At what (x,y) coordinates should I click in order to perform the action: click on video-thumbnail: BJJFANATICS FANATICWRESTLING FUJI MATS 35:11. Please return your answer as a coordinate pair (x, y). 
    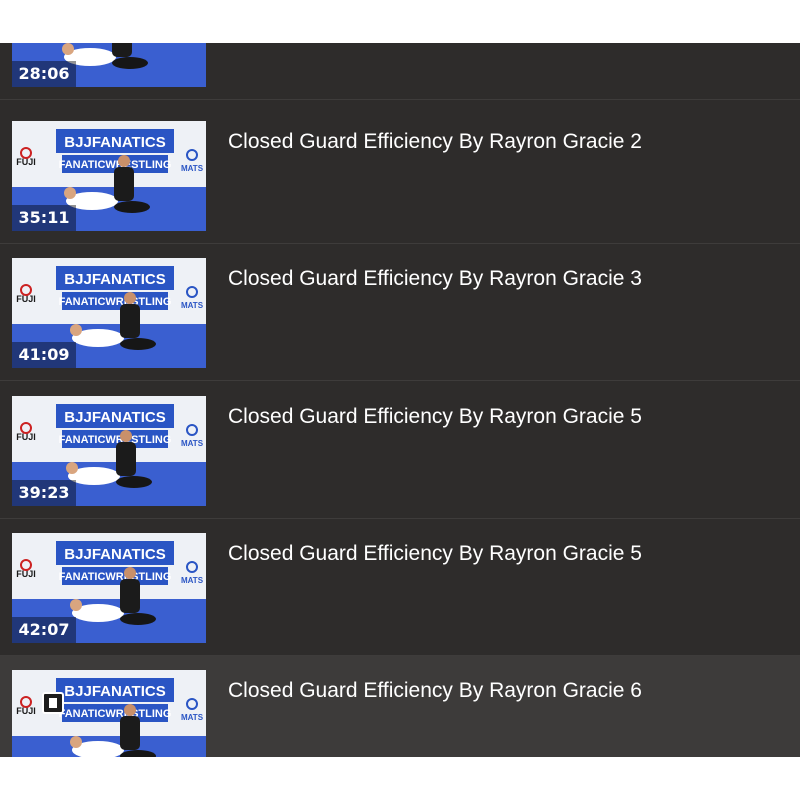
    Looking at the image, I should click on (109, 176).